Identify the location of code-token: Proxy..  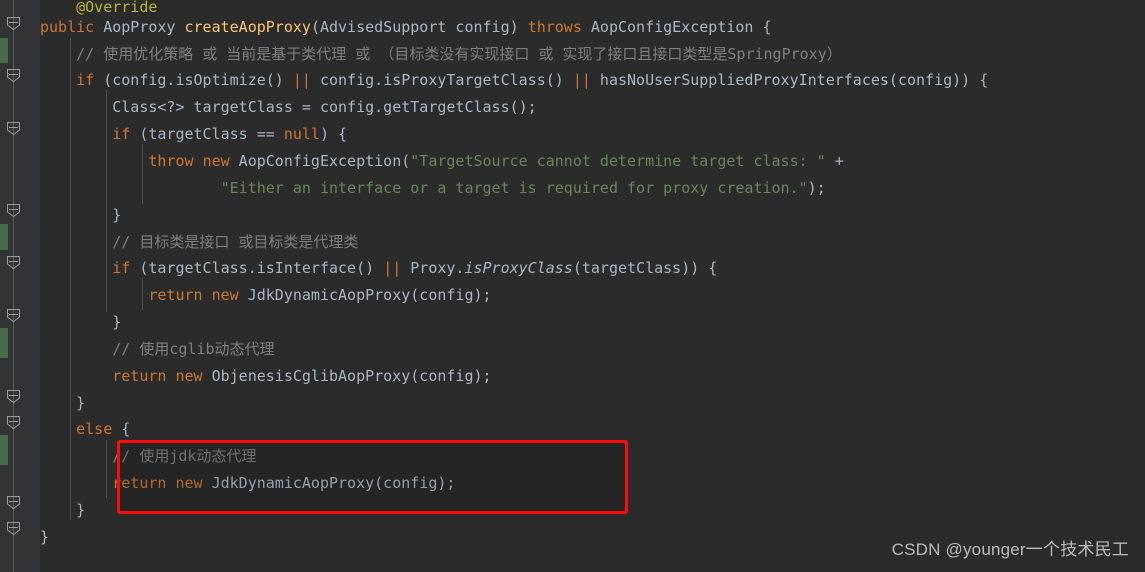
(433, 268).